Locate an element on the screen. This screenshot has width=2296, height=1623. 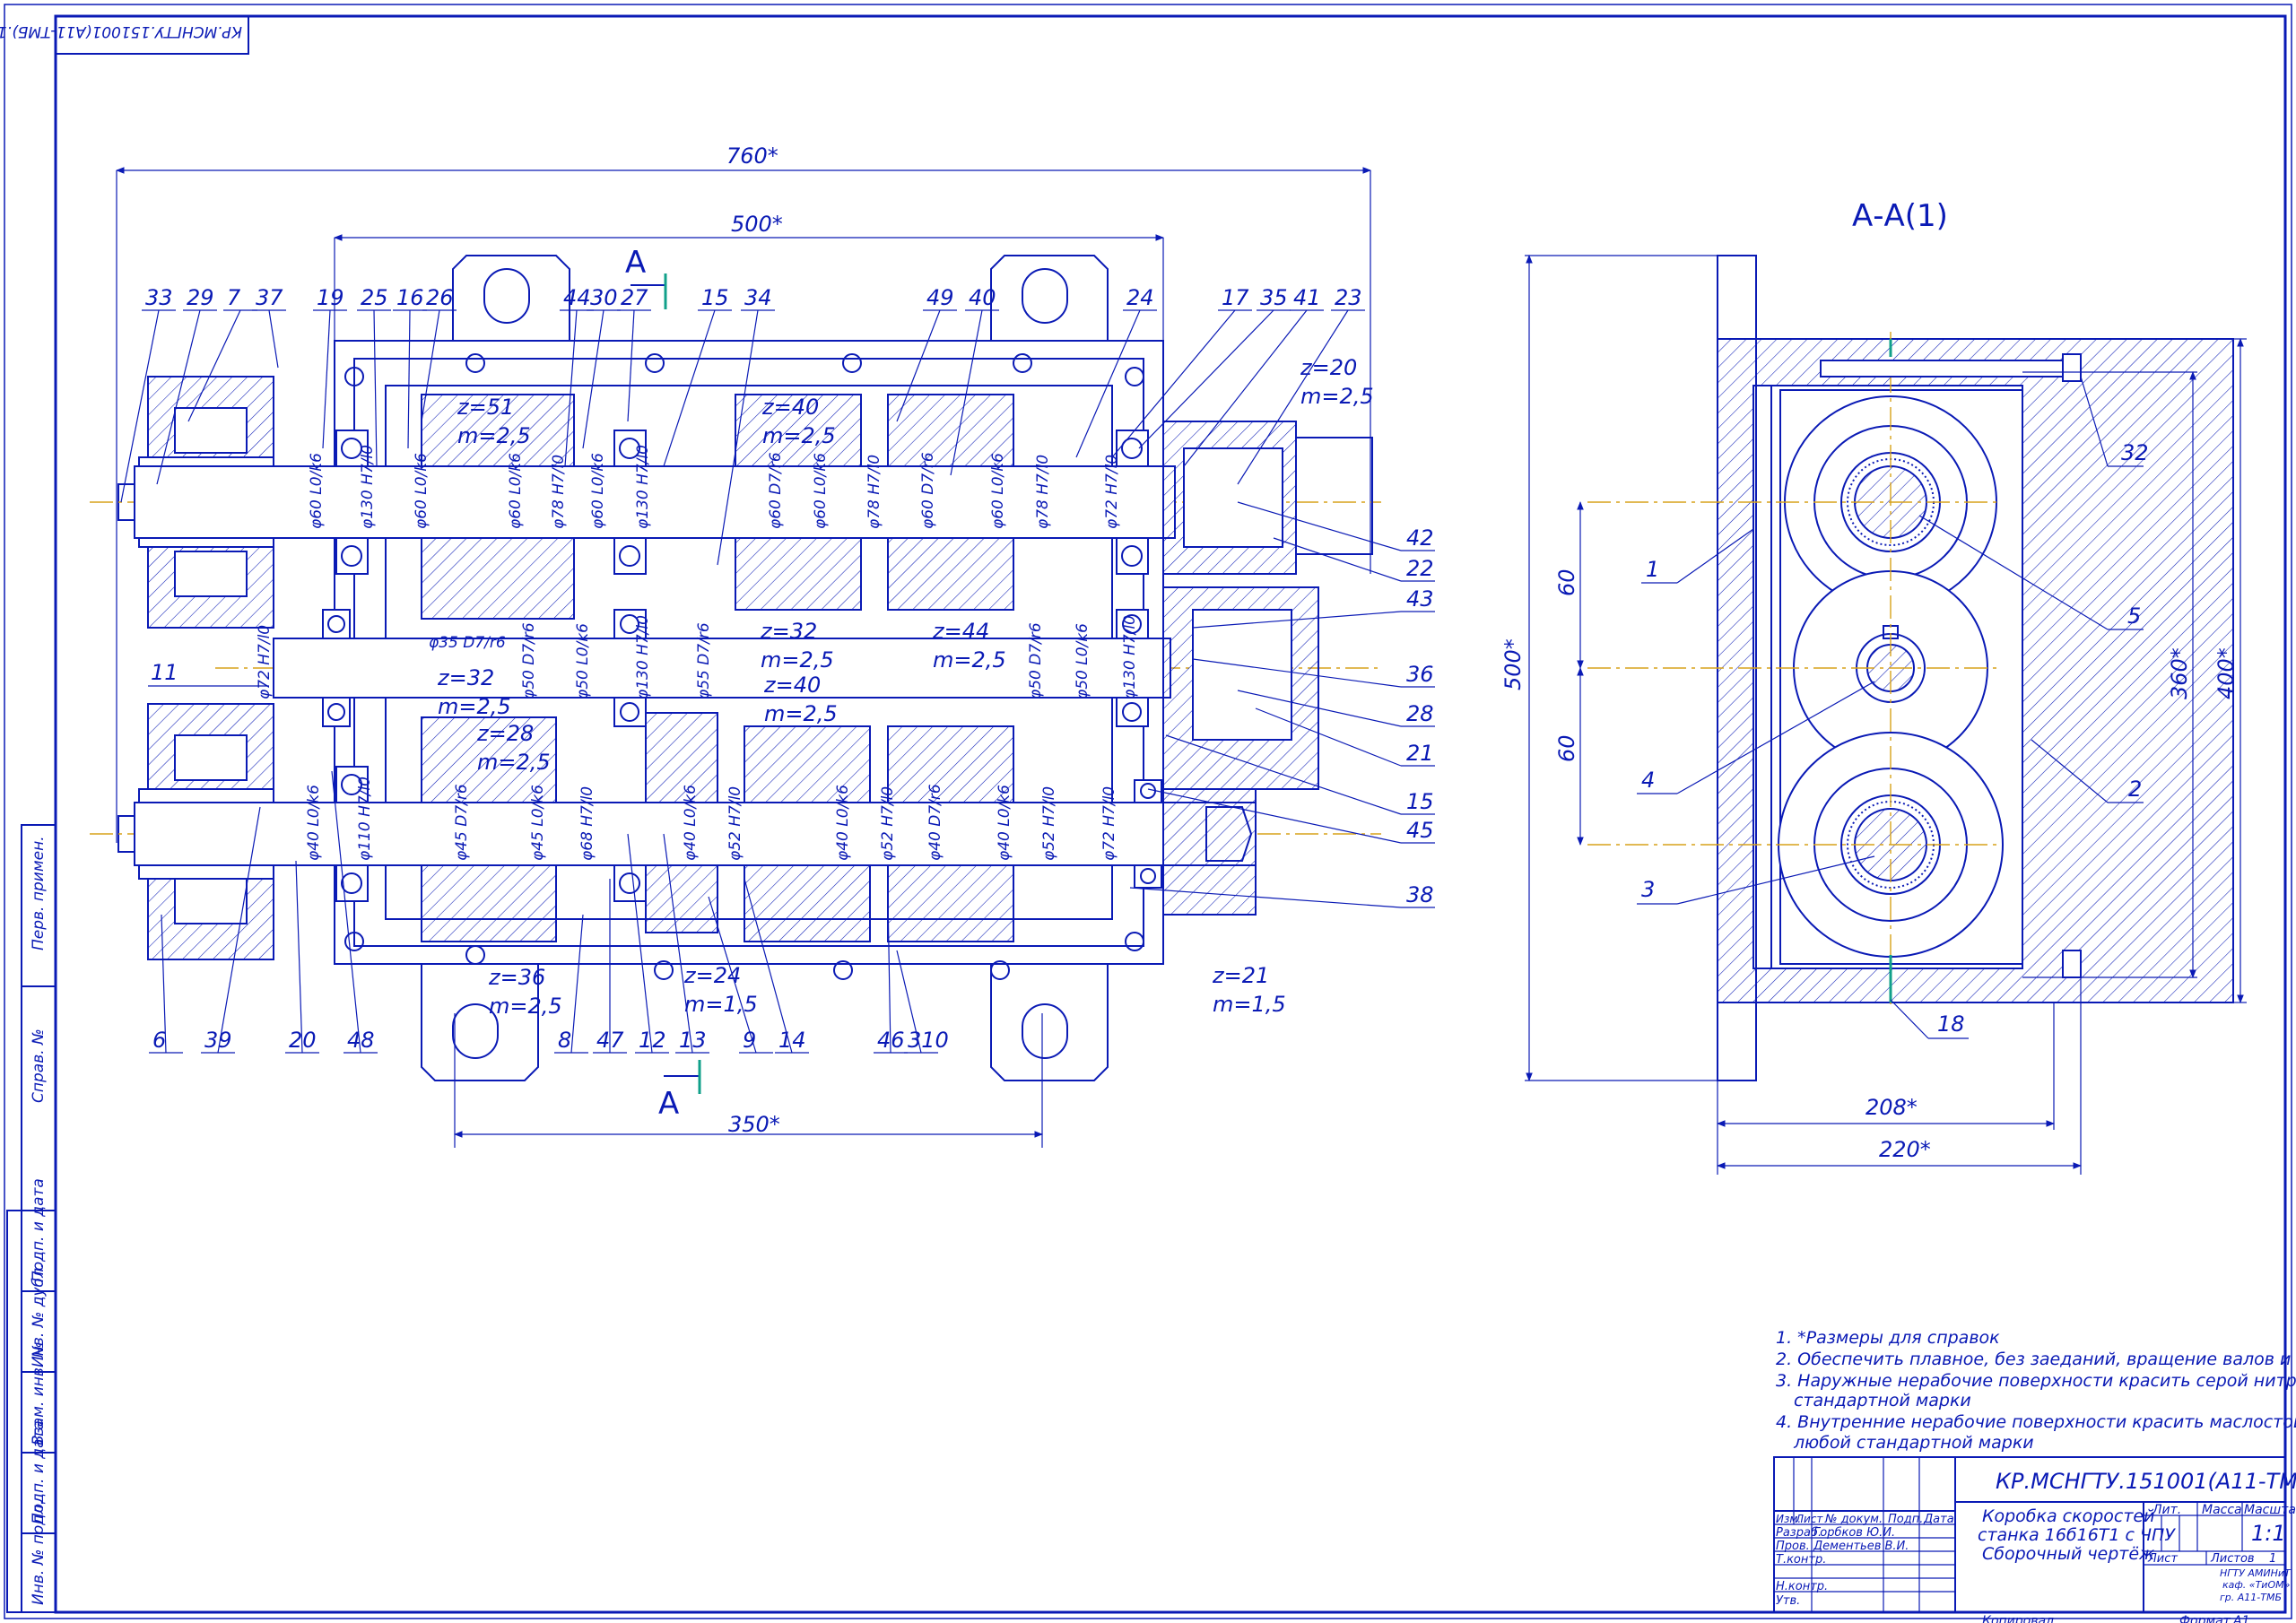
section-title: А-А(1) is located at coordinates (1900, 216).